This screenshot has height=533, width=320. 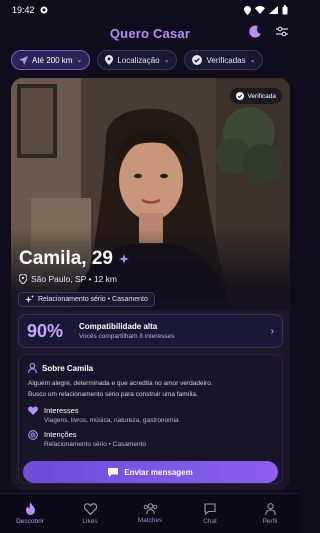 What do you see at coordinates (210, 521) in the screenshot?
I see `nav-chat-label: Chat` at bounding box center [210, 521].